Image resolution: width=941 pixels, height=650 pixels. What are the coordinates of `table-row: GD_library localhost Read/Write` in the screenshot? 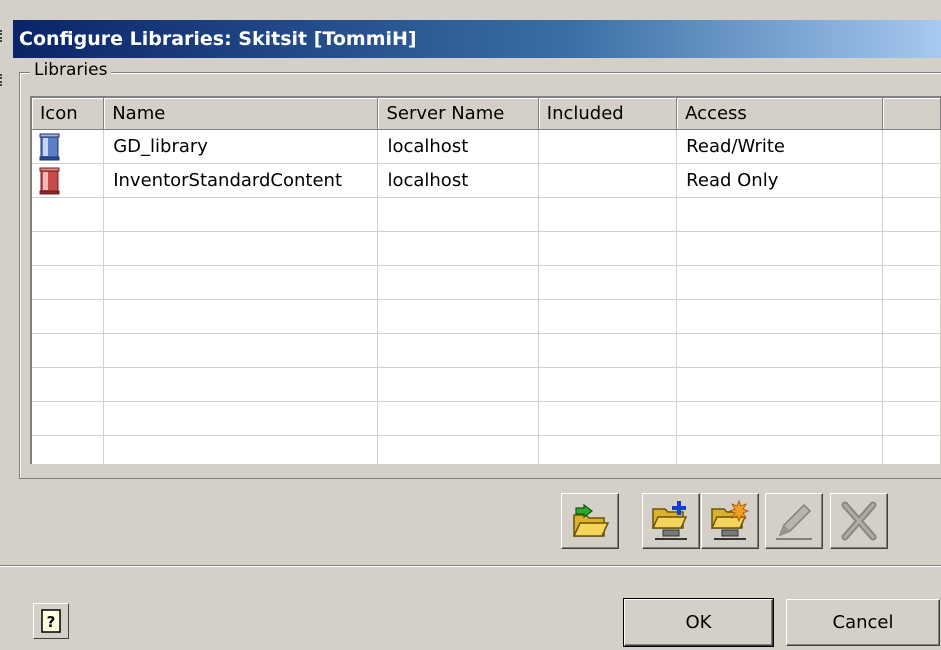 It's located at (486, 146).